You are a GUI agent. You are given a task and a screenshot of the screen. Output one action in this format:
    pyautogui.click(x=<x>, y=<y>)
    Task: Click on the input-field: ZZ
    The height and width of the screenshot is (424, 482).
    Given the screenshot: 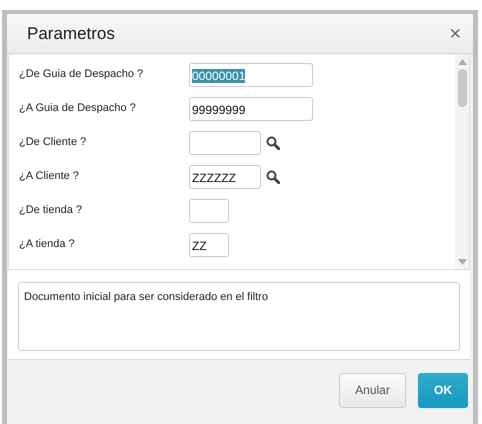 What is the action you would take?
    pyautogui.click(x=209, y=245)
    